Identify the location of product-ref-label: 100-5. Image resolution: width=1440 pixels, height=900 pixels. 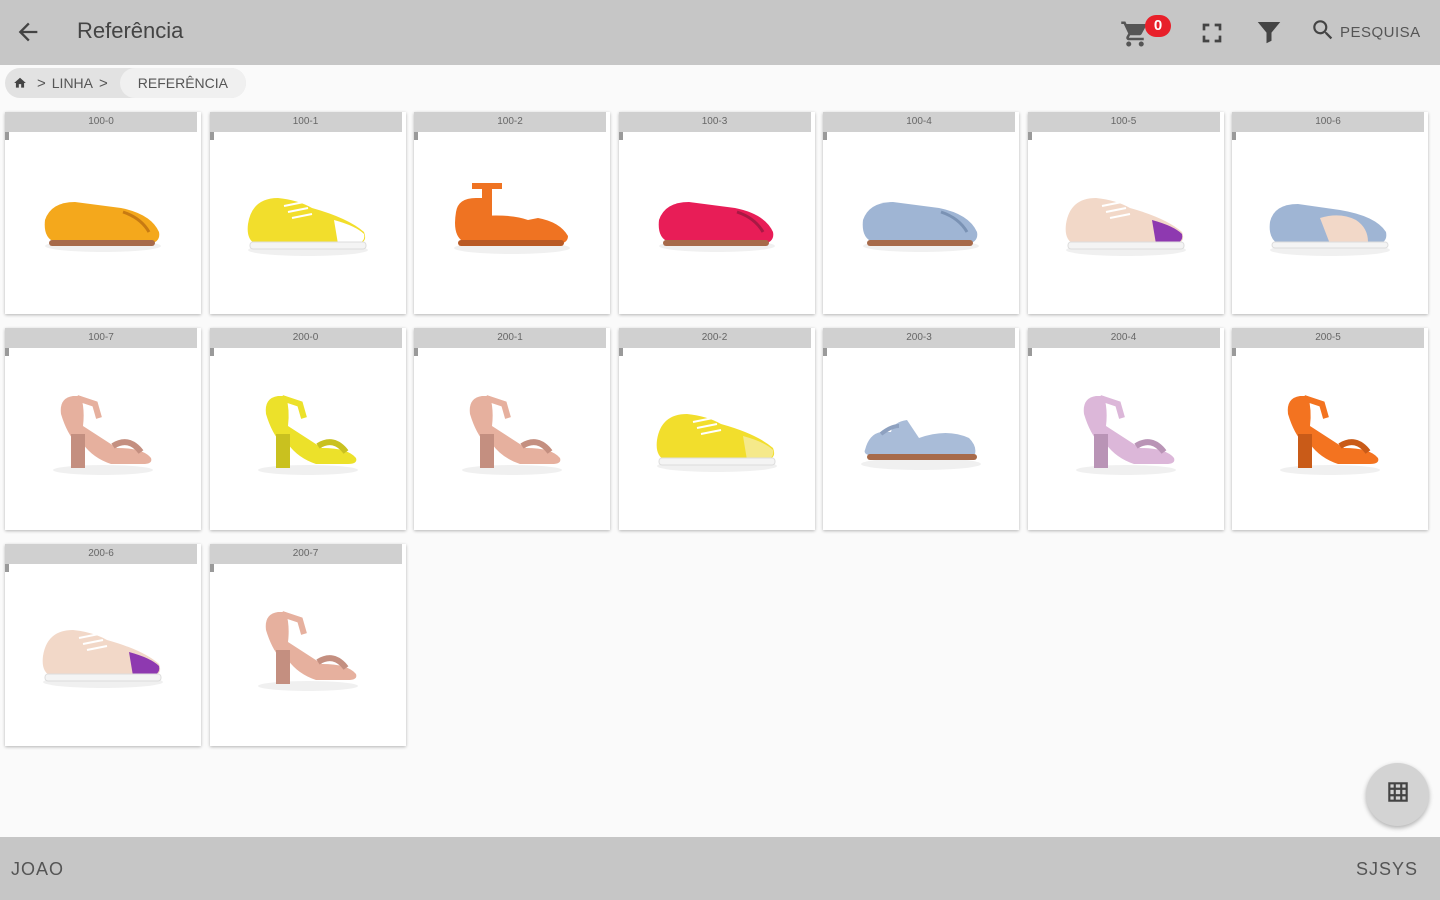
(1123, 122).